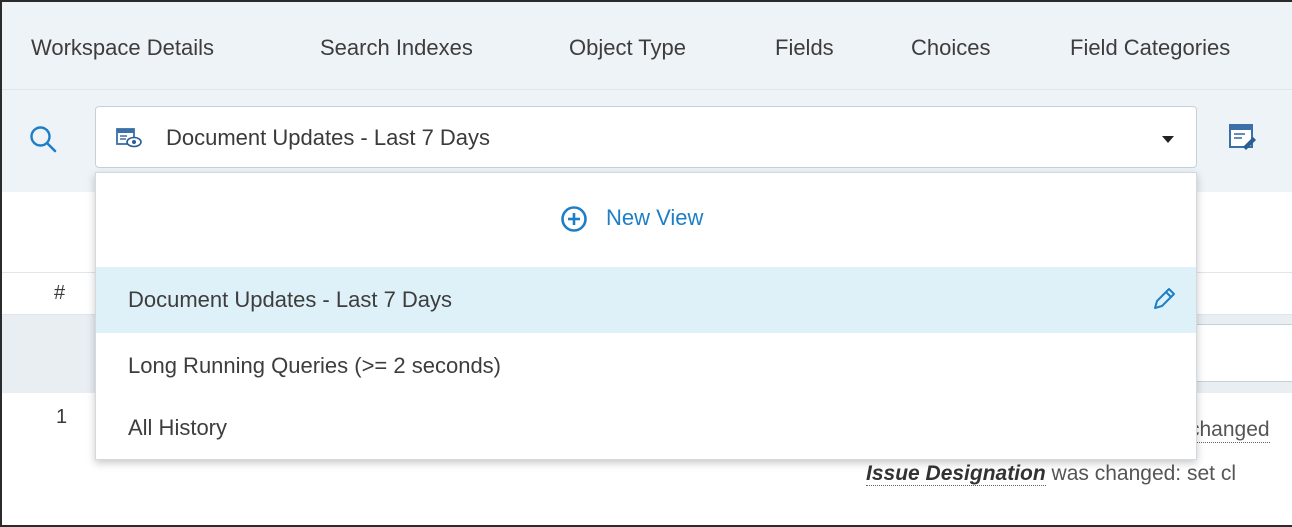 The width and height of the screenshot is (1292, 527). Describe the element at coordinates (646, 137) in the screenshot. I see `view-selector: Document Updates - Last 7 Days` at that location.